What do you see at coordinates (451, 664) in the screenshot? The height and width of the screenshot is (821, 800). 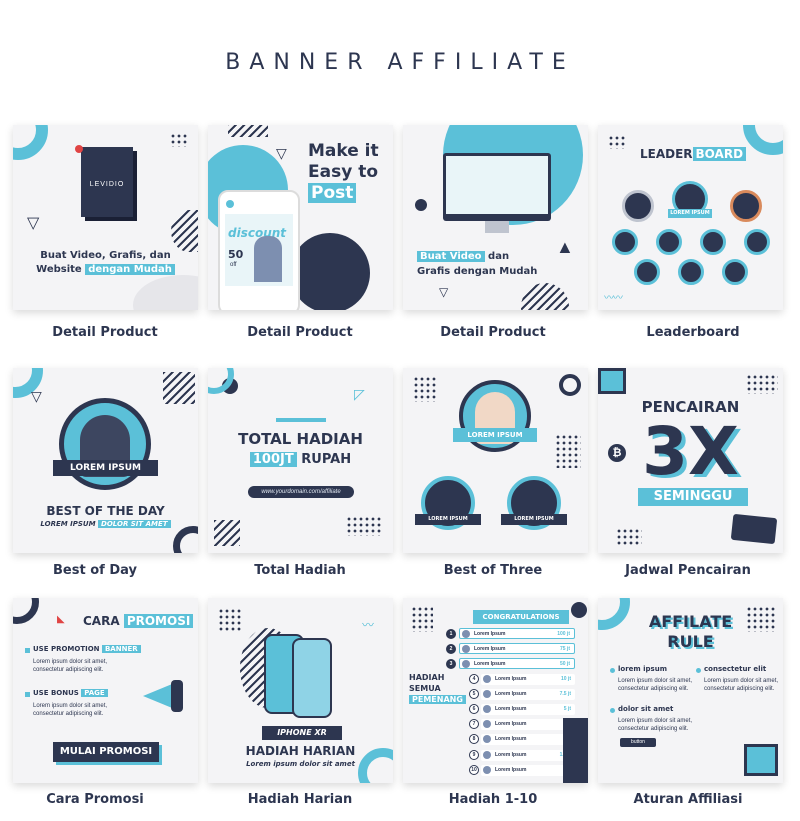 I see `rank-number: 3` at bounding box center [451, 664].